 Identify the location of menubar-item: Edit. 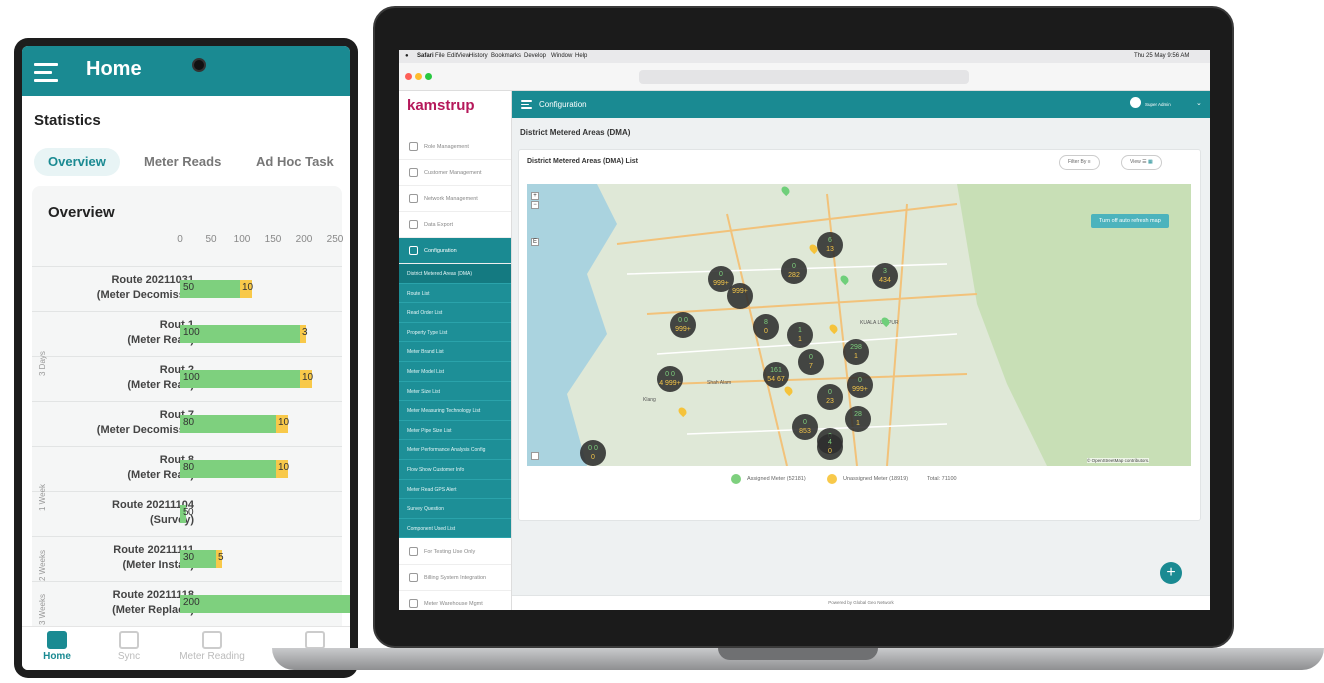
(452, 56).